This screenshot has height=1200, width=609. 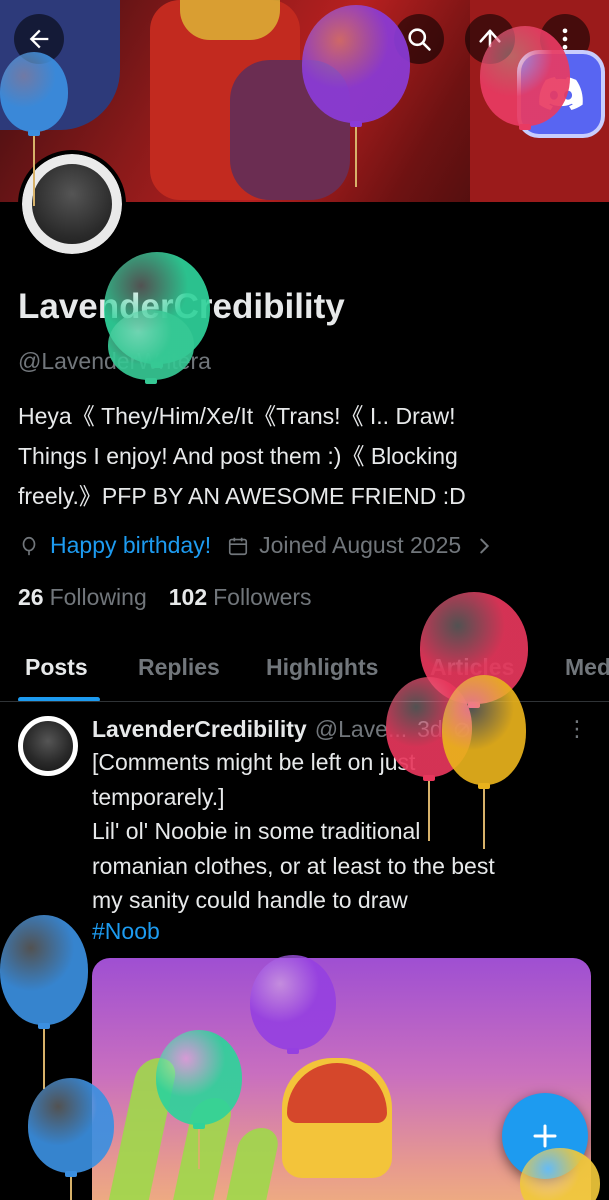 I want to click on profile-avatar, so click(x=72, y=204).